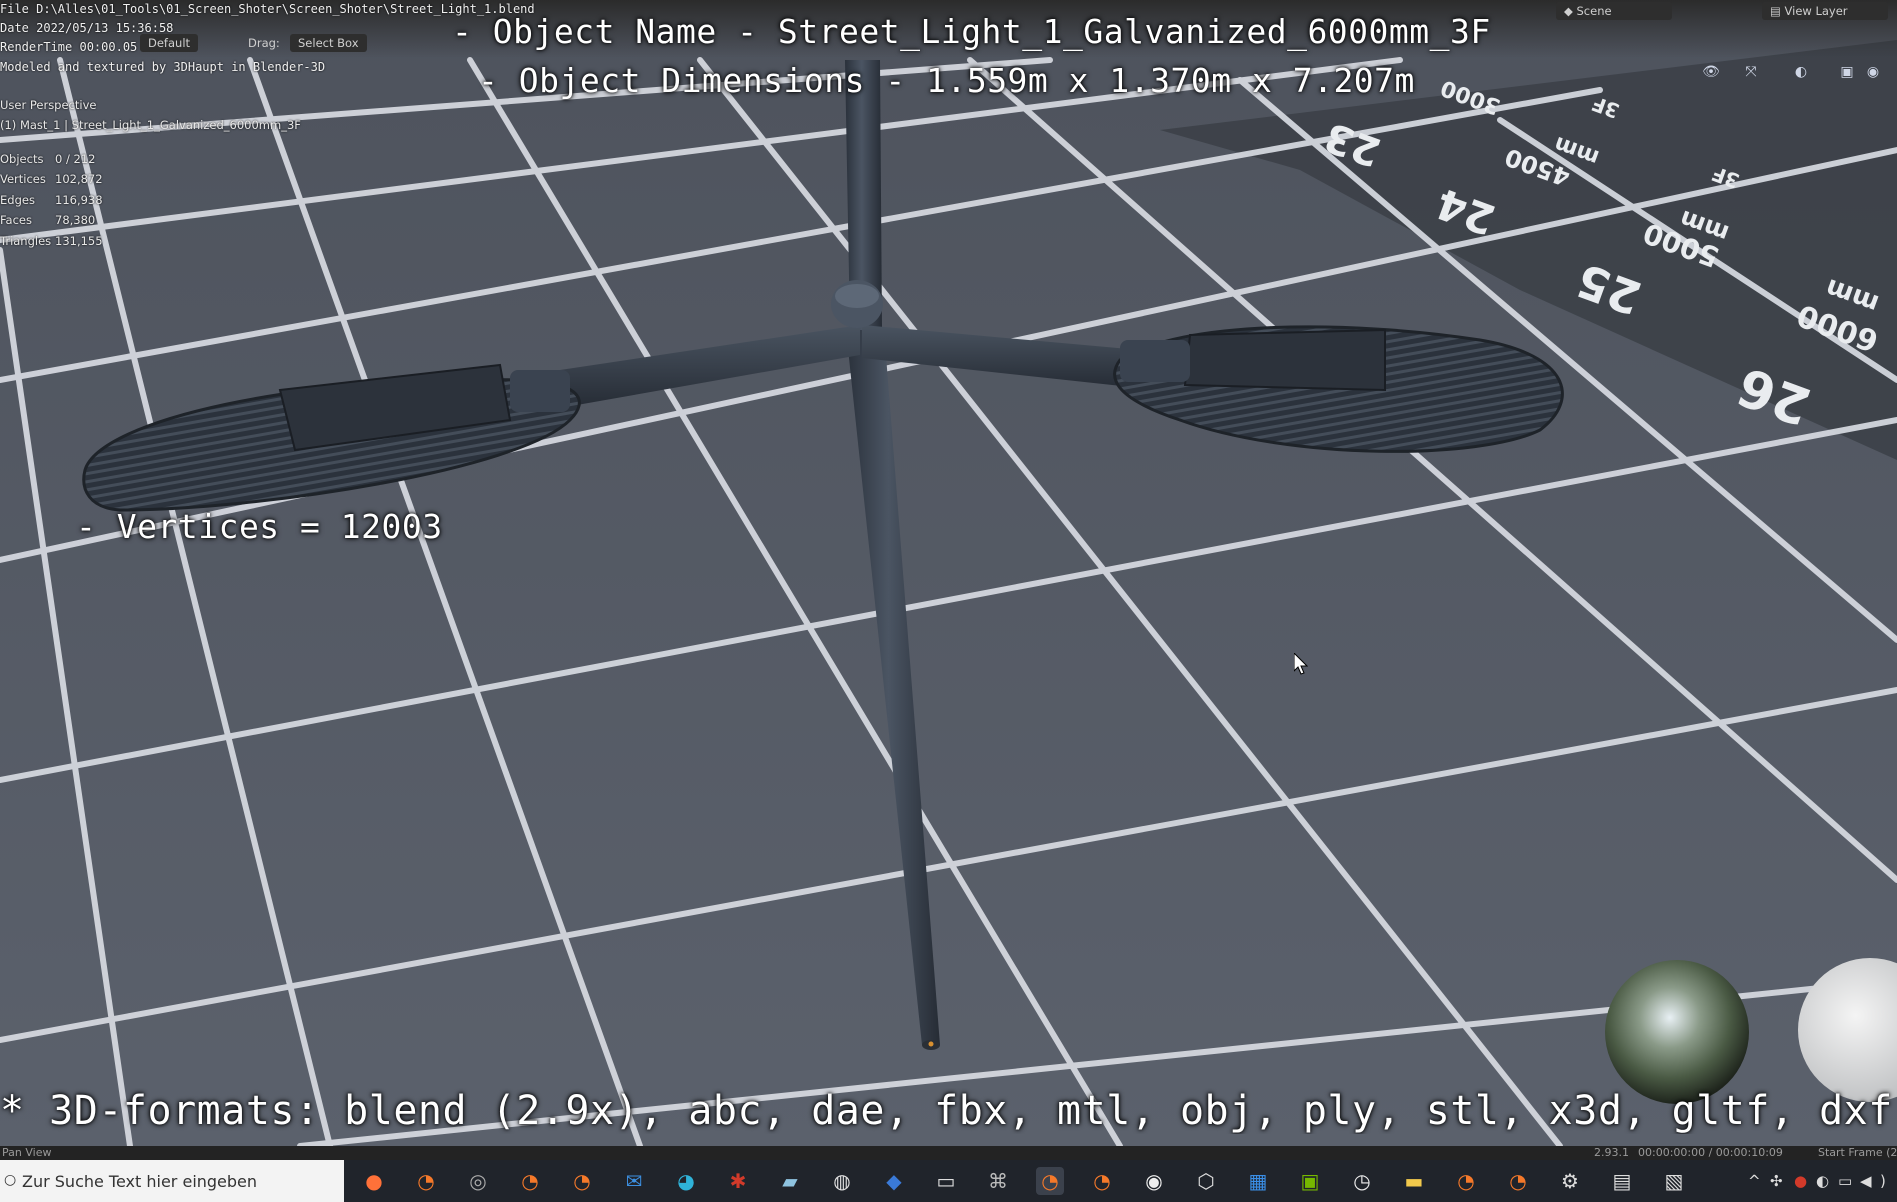 This screenshot has width=1897, height=1202. What do you see at coordinates (1614, 11) in the screenshot?
I see `scene-selector: ◆ Scene` at bounding box center [1614, 11].